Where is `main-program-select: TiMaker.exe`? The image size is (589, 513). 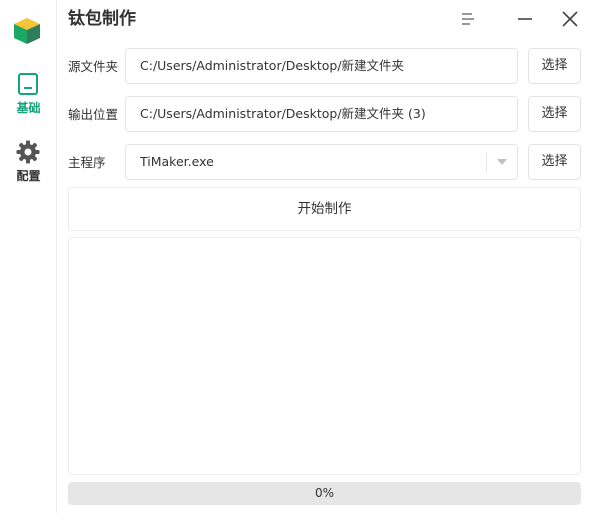
main-program-select: TiMaker.exe is located at coordinates (321, 162).